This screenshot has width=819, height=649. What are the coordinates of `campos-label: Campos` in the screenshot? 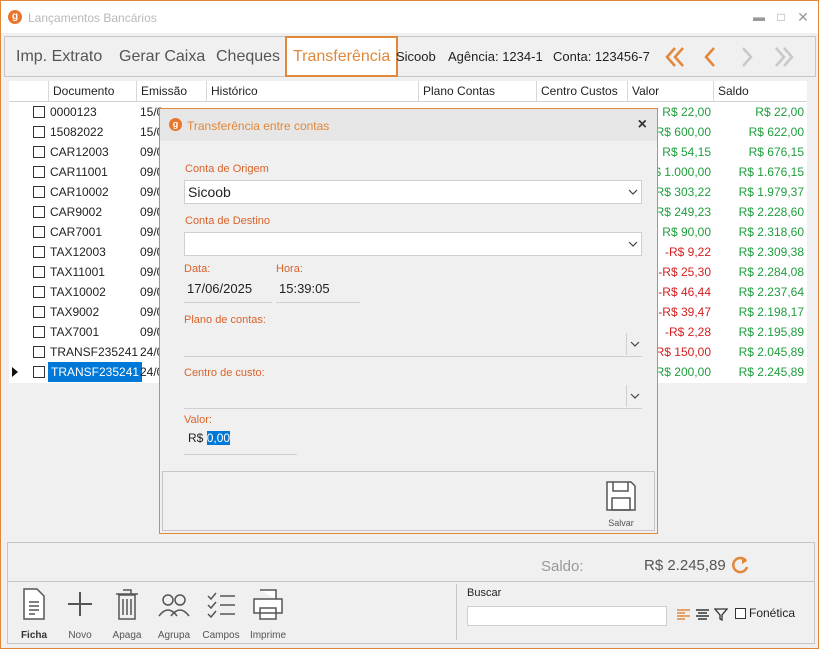 It's located at (221, 635).